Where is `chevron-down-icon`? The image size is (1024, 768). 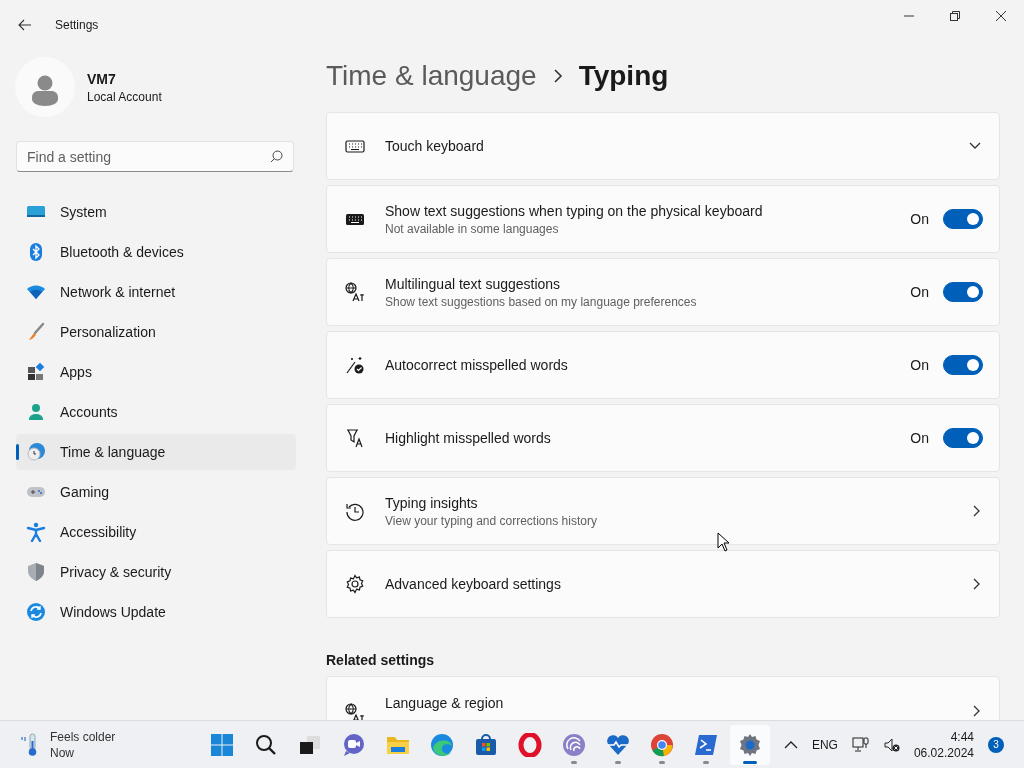 chevron-down-icon is located at coordinates (975, 146).